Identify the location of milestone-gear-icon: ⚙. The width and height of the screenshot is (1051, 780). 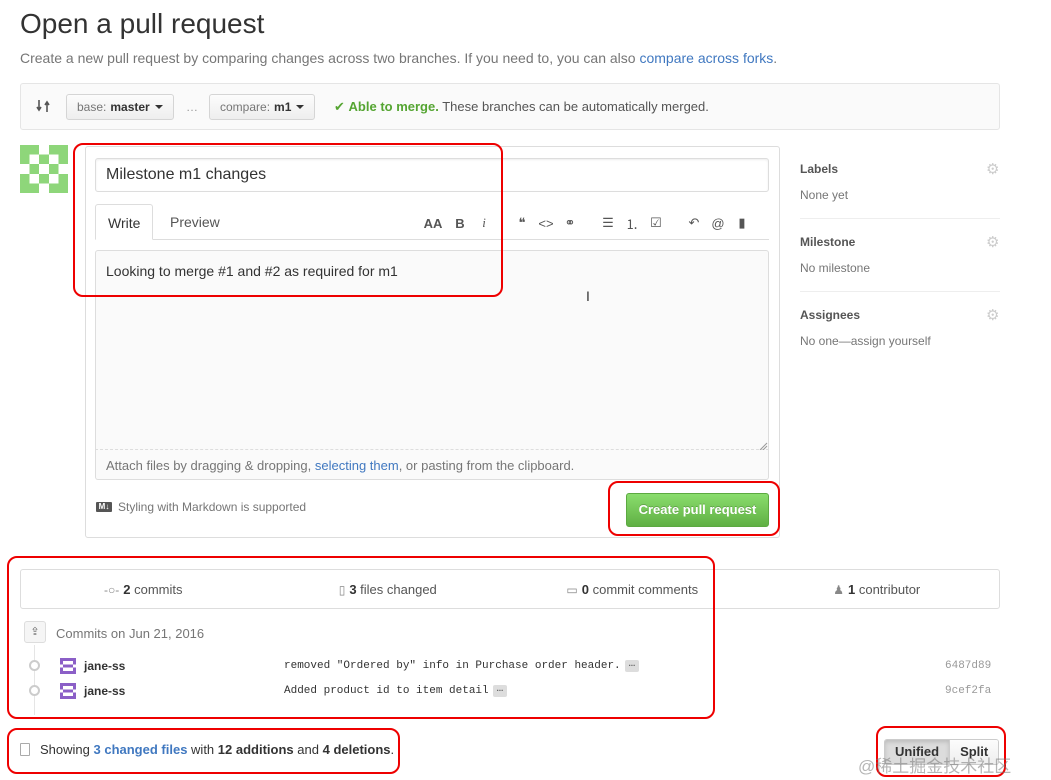
(992, 242).